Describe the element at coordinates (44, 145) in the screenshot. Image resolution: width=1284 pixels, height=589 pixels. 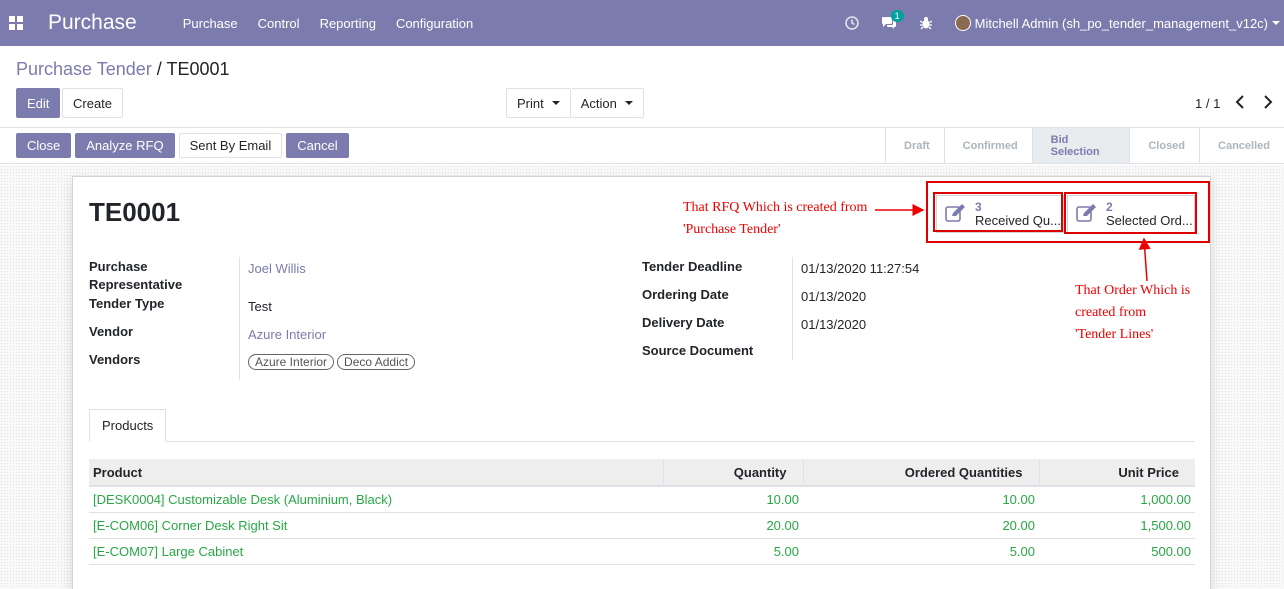
I see `close-button: Close` at that location.